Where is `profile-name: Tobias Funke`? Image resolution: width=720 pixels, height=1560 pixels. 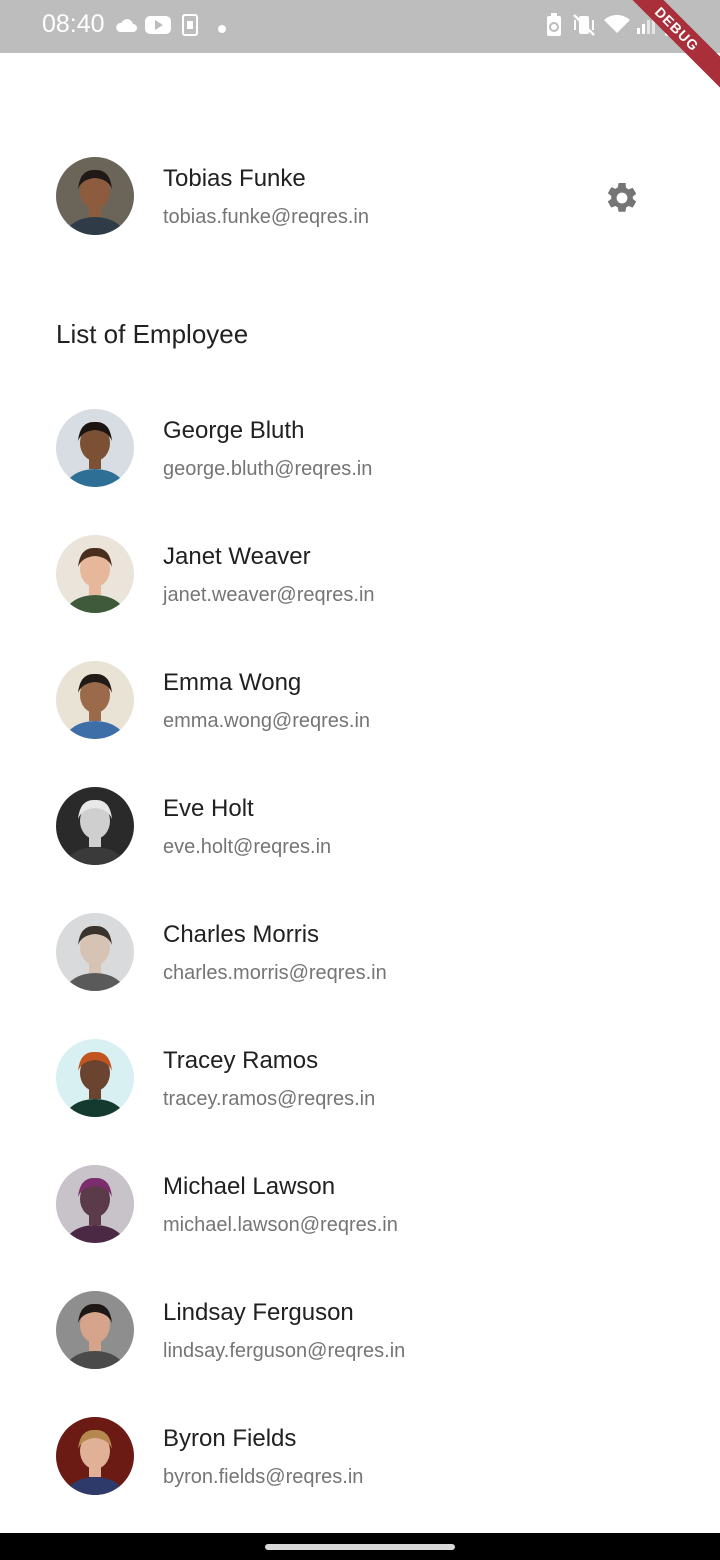 profile-name: Tobias Funke is located at coordinates (234, 178).